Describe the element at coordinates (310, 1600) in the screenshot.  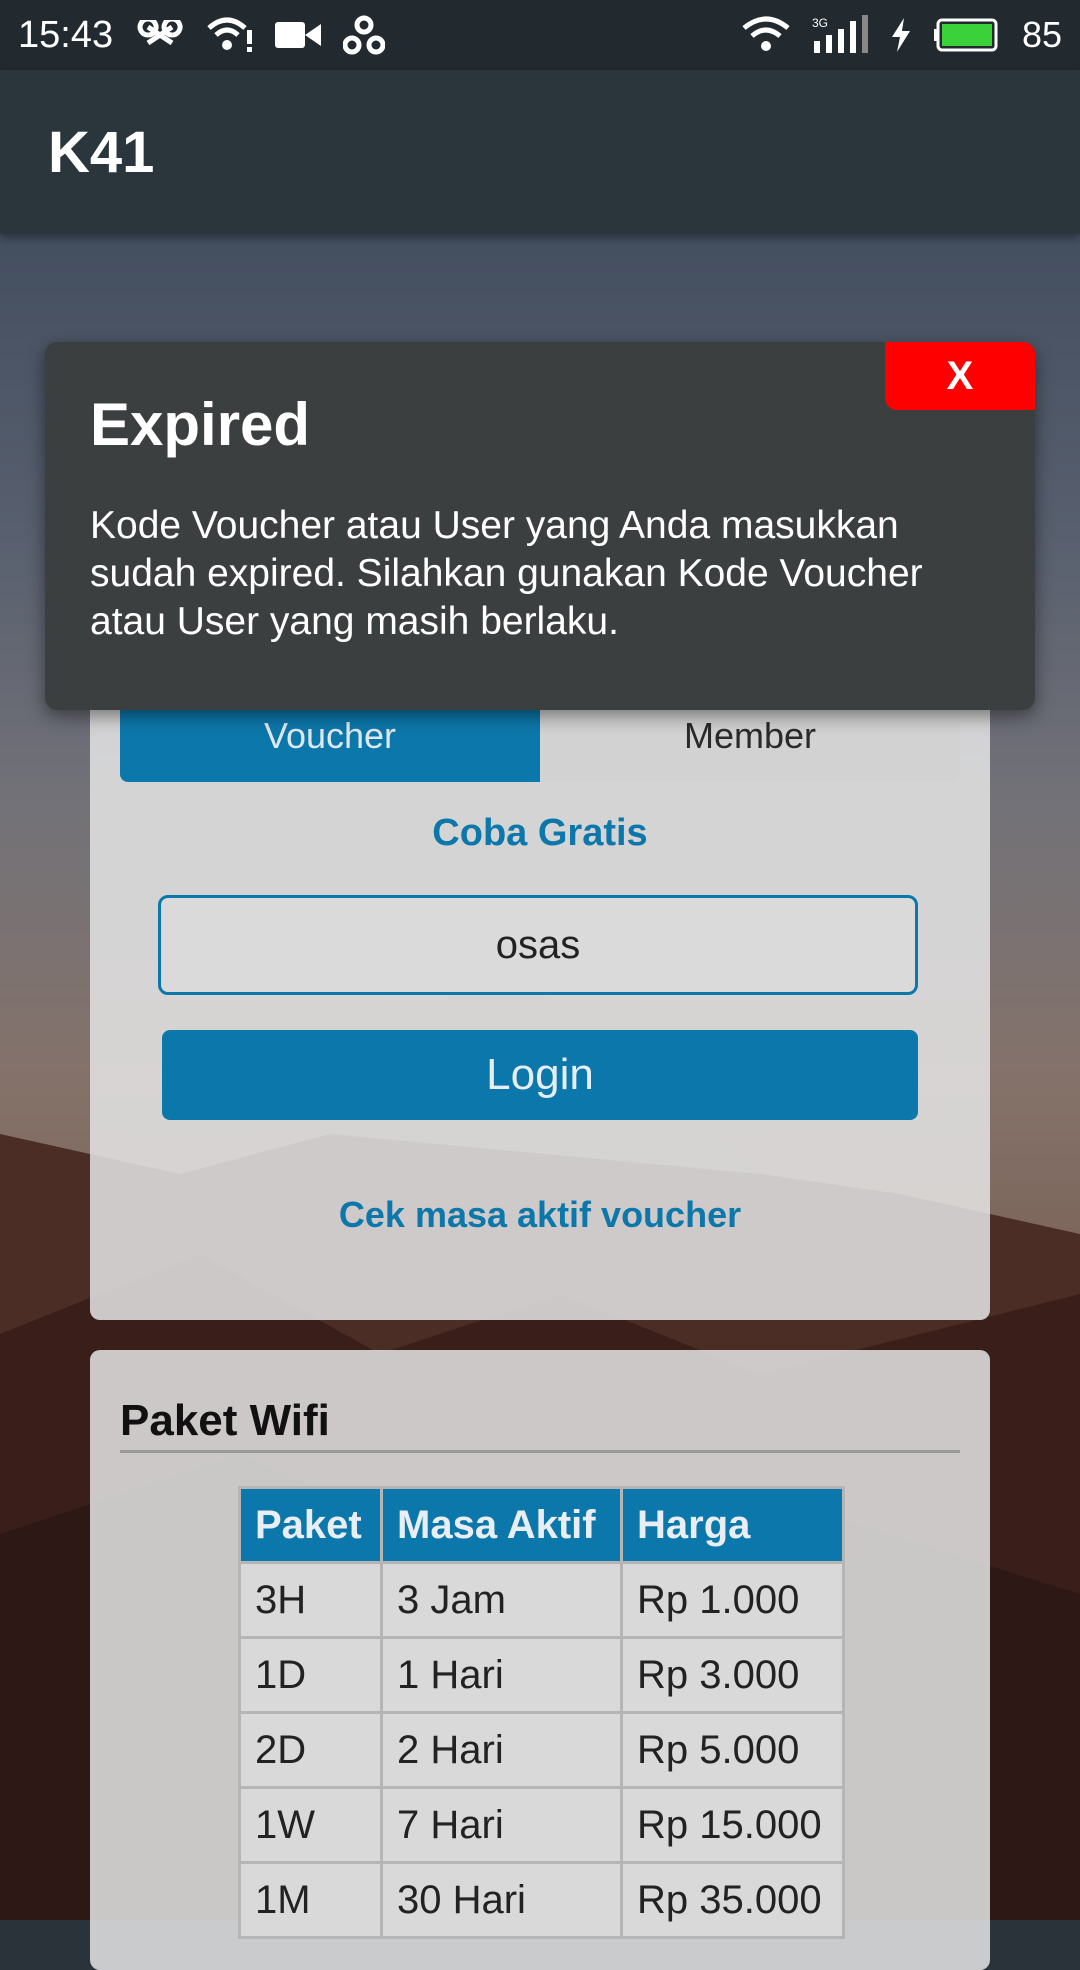
I see `cell-paket: 3H` at that location.